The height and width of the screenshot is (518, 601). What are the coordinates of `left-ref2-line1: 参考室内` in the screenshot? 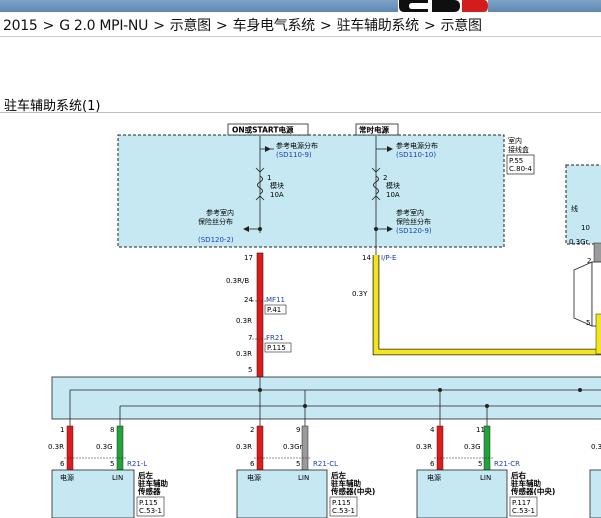 It's located at (220, 212).